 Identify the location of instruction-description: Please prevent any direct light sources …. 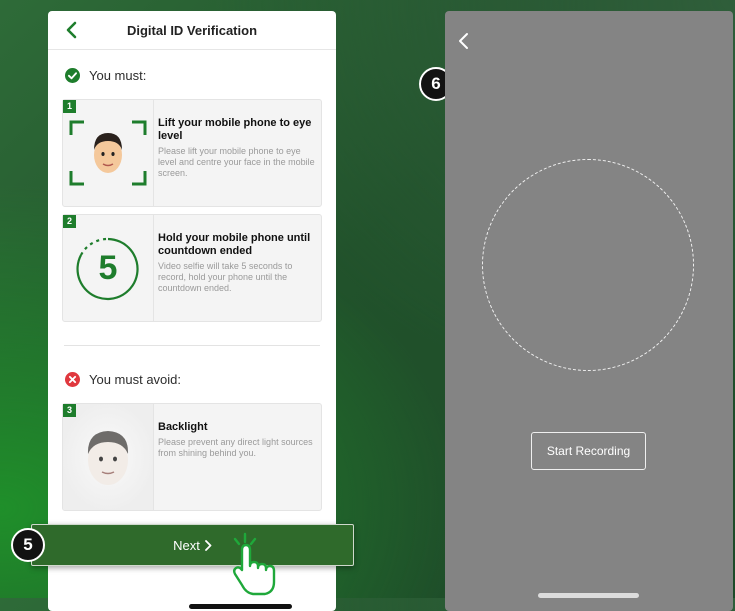
(235, 447).